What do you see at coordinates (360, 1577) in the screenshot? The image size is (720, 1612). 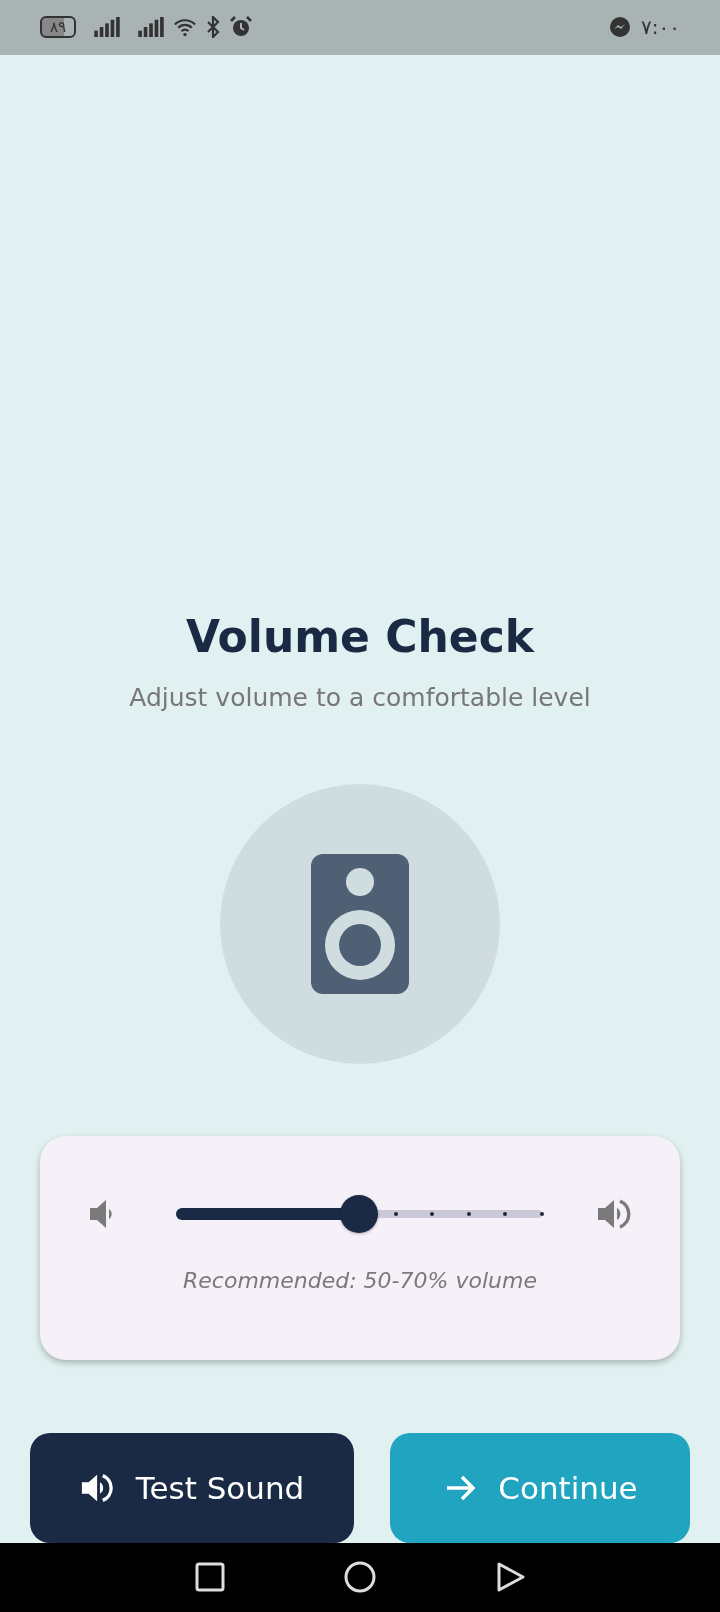 I see `home-button` at bounding box center [360, 1577].